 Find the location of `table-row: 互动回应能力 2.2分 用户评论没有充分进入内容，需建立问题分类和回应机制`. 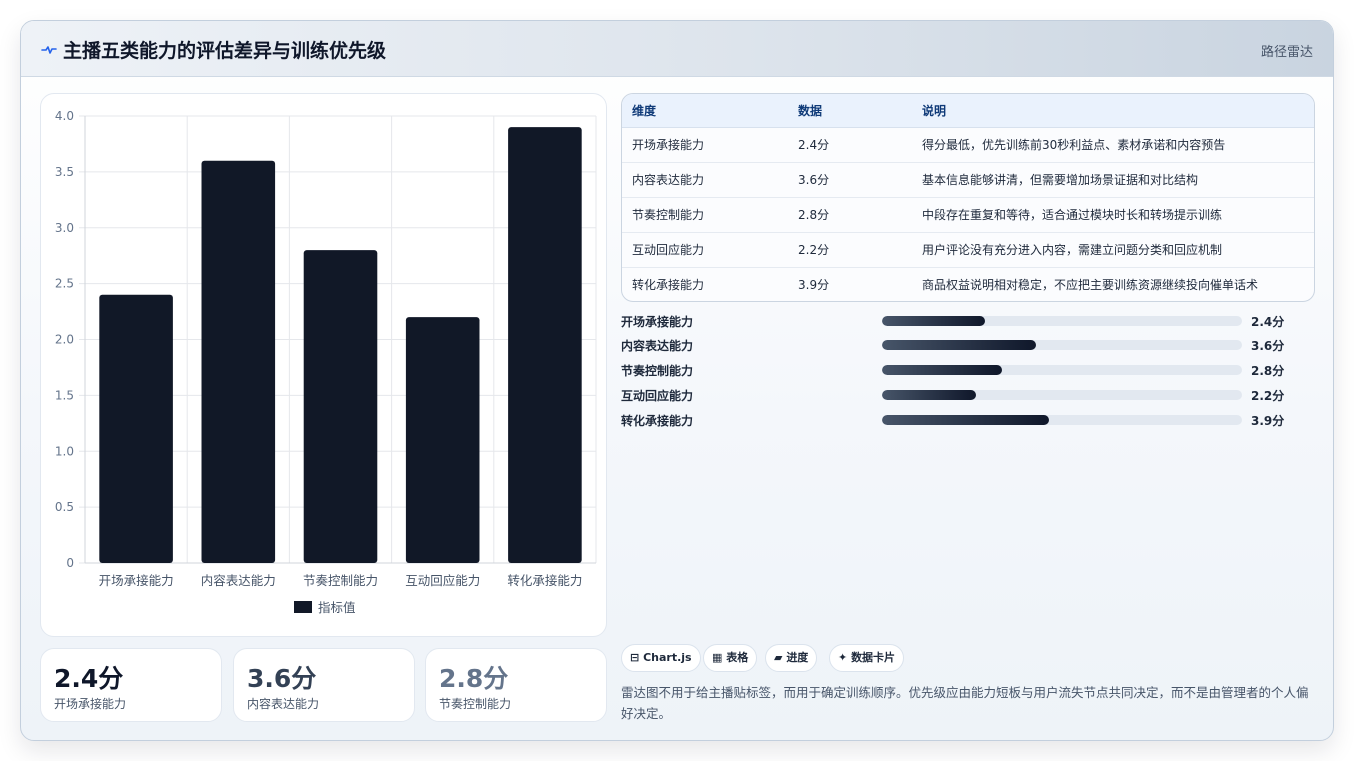

table-row: 互动回应能力 2.2分 用户评论没有充分进入内容，需建立问题分类和回应机制 is located at coordinates (968, 249).